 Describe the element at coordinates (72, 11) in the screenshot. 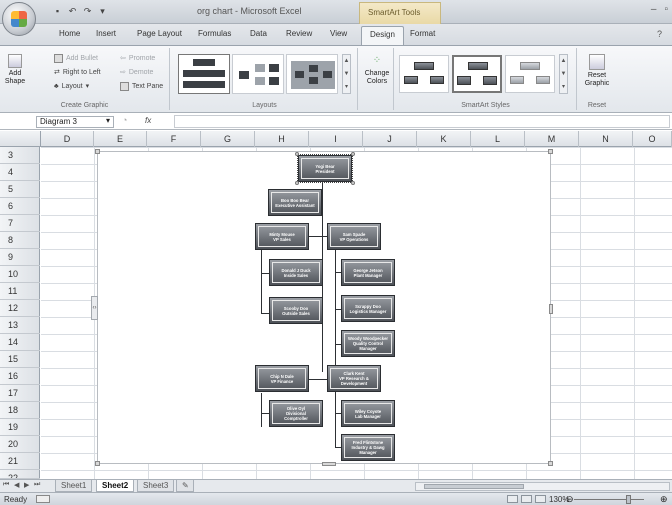

I see `undo-icon: ↶` at that location.